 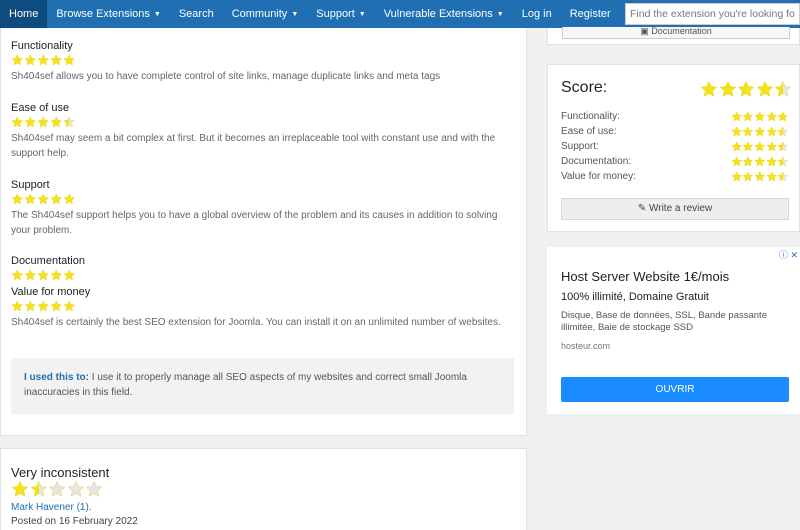 What do you see at coordinates (675, 133) in the screenshot?
I see `score-row: Ease of use:` at bounding box center [675, 133].